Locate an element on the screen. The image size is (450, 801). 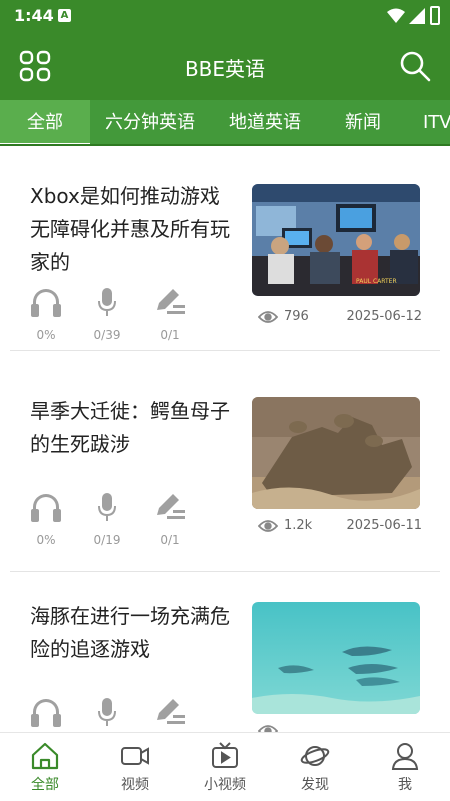
speak-progress: 0/39 is located at coordinates (107, 335).